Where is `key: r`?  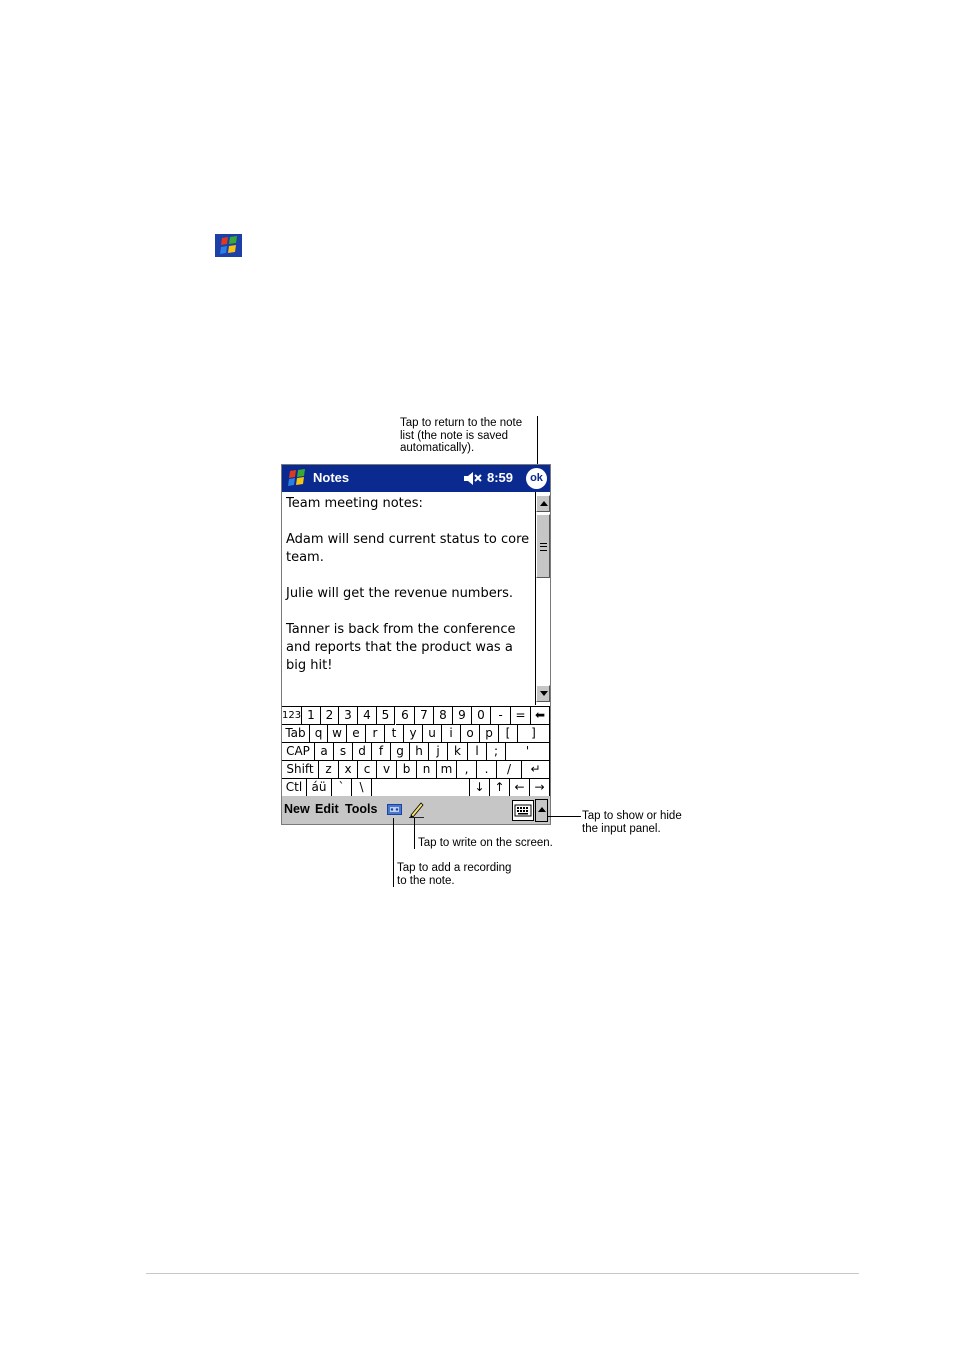
key: r is located at coordinates (375, 734).